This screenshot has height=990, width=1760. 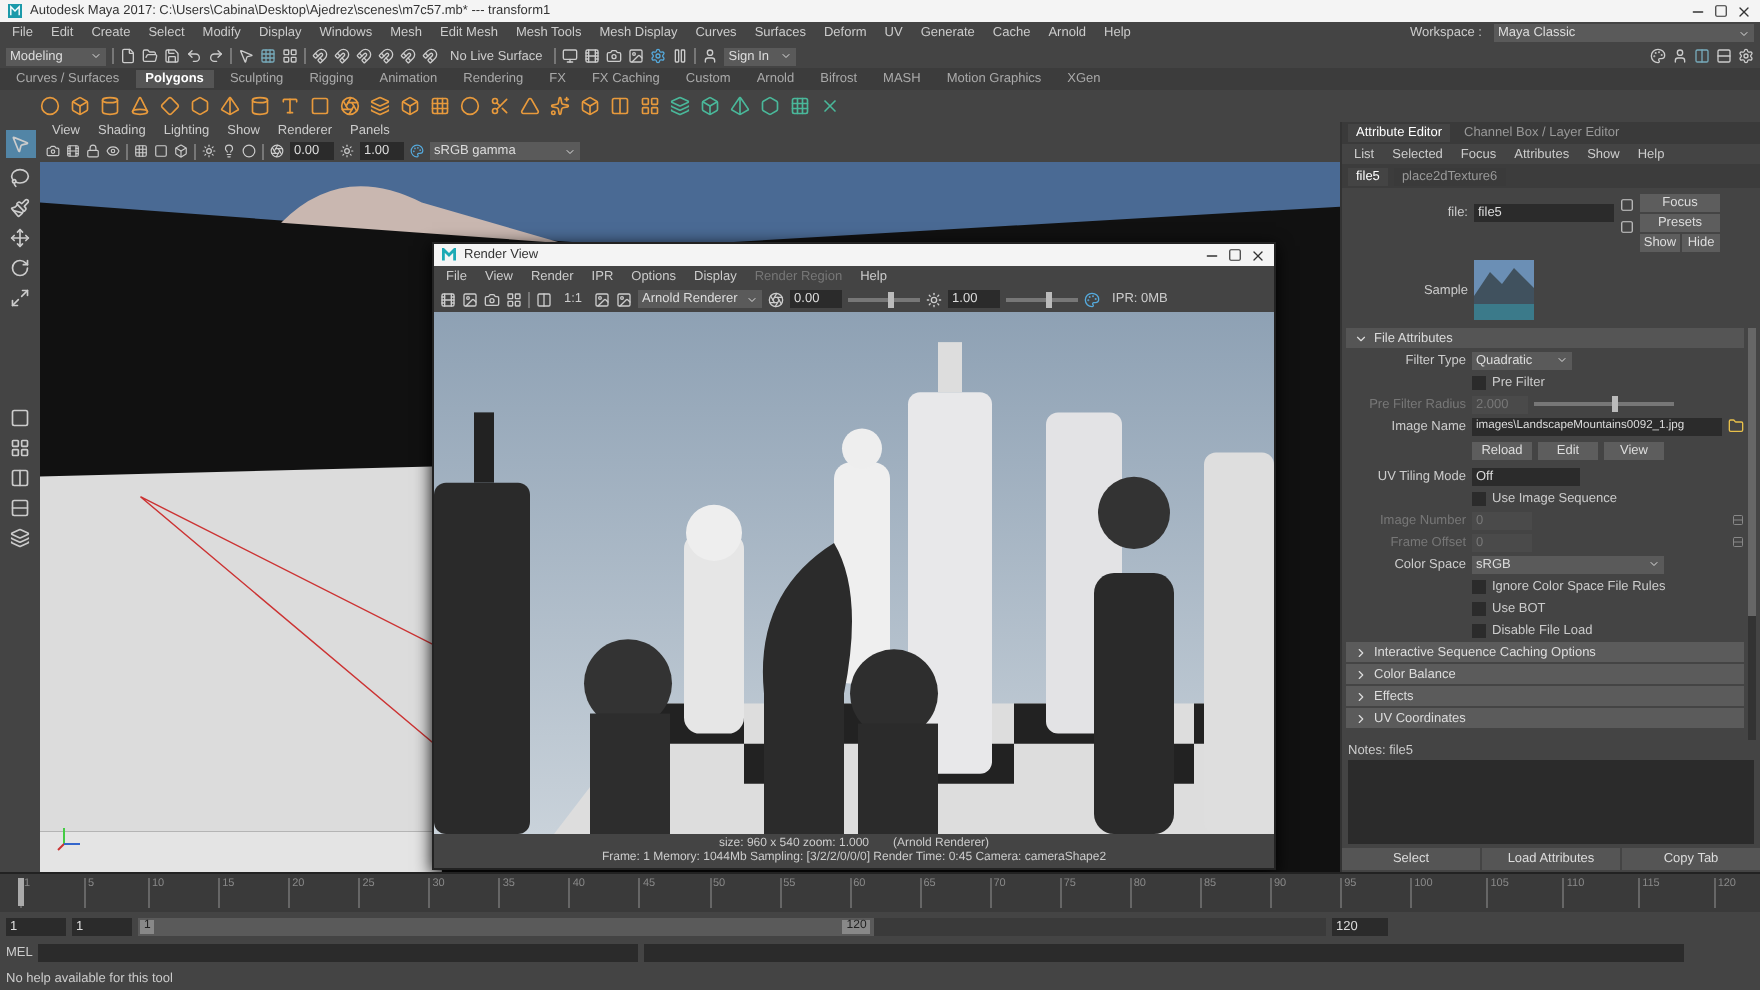 What do you see at coordinates (20, 144) in the screenshot?
I see `select-tool` at bounding box center [20, 144].